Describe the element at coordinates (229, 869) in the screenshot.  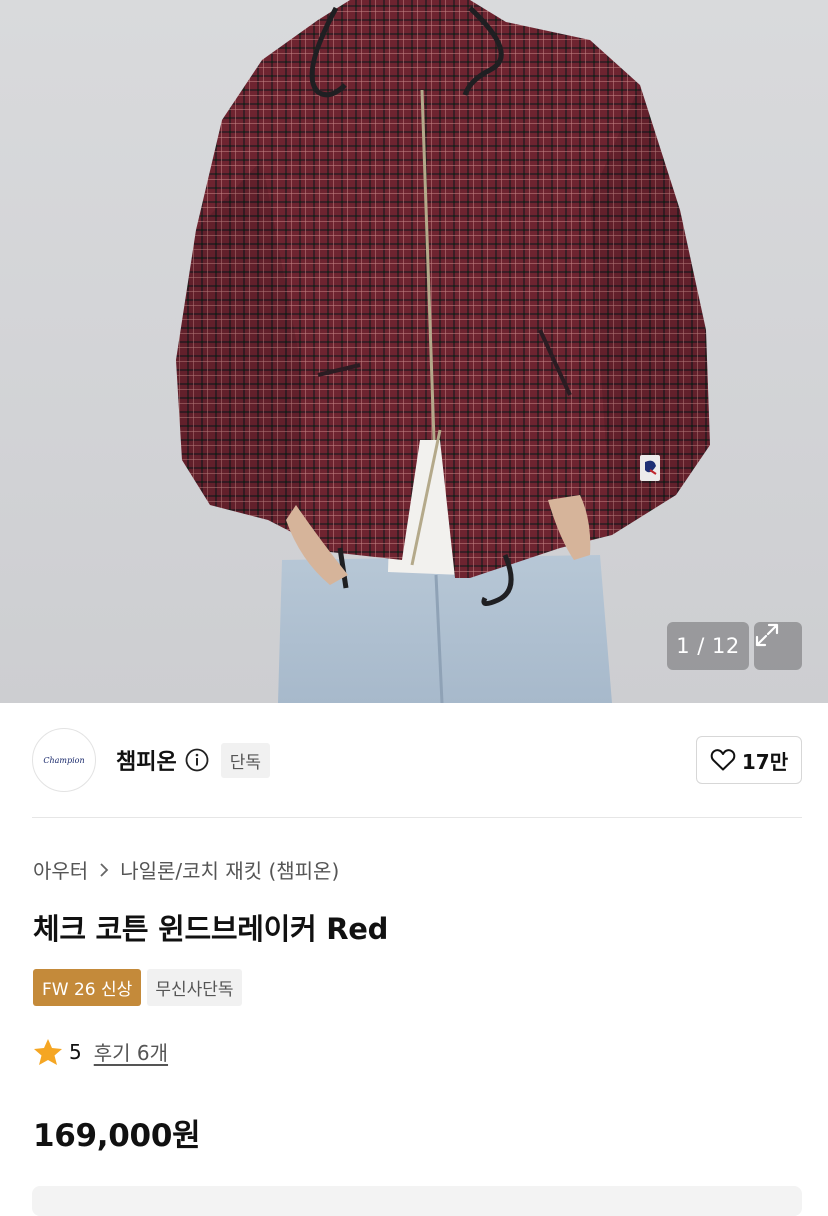
I see `breadcrumb-item-subcategory: 나일론/코치 재킷 (챔피온)` at that location.